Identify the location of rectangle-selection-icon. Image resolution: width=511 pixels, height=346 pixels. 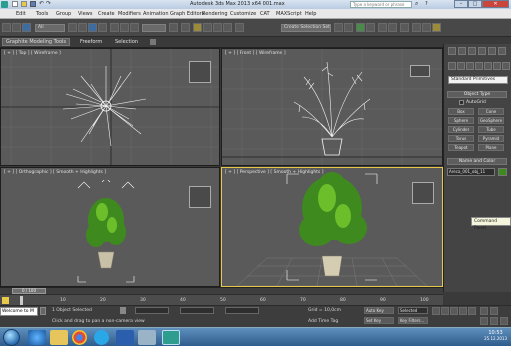
(92, 27).